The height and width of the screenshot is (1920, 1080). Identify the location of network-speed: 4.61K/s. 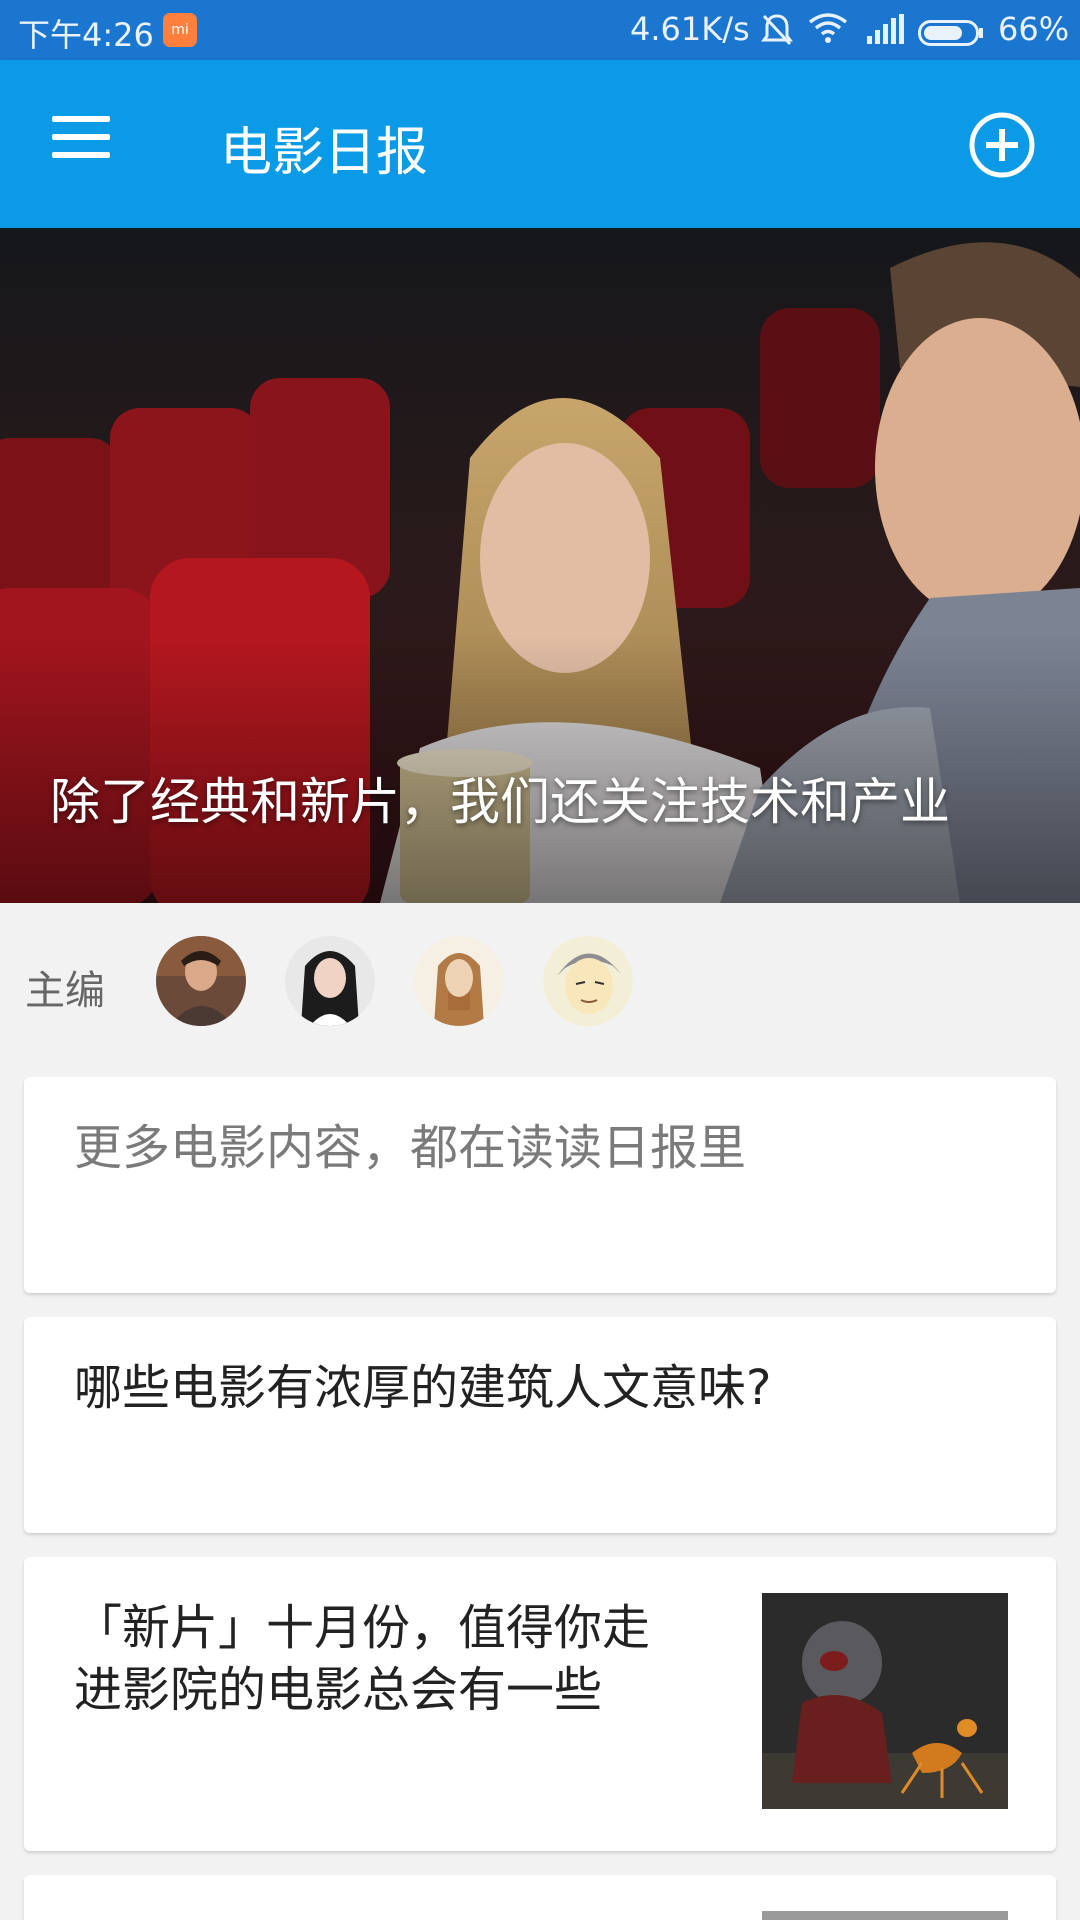
(690, 29).